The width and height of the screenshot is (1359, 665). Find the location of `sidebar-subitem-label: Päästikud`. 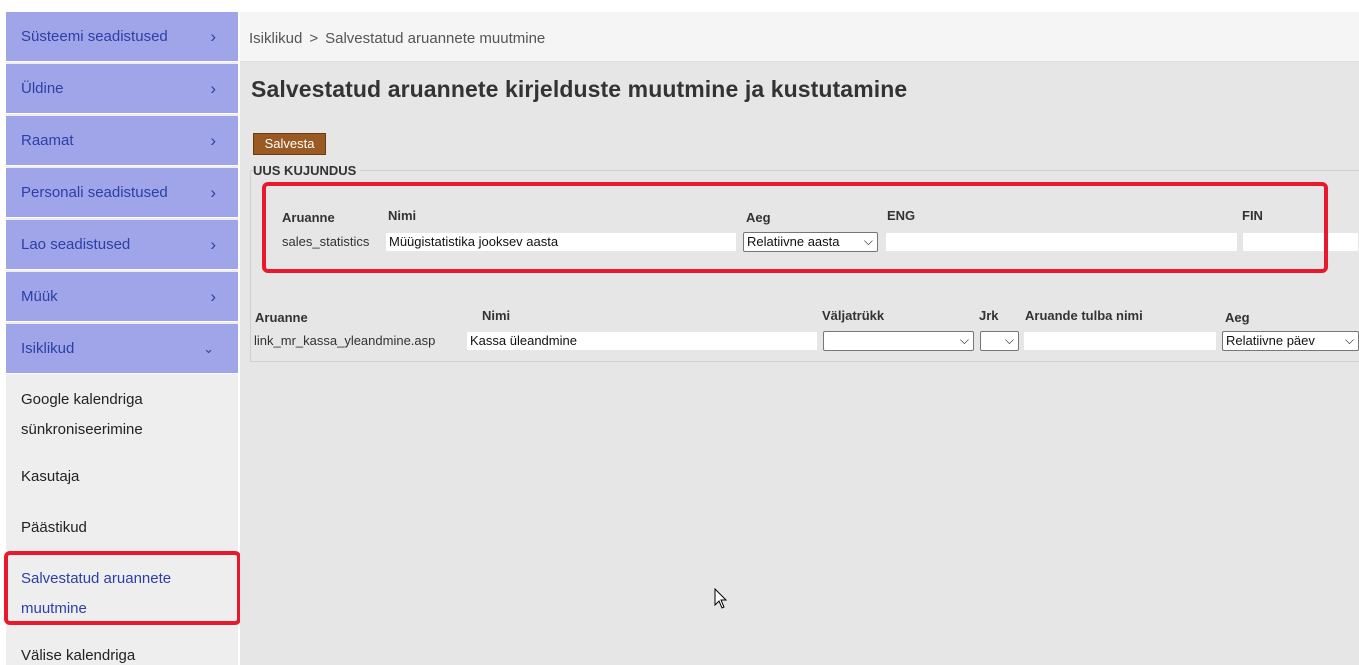

sidebar-subitem-label: Päästikud is located at coordinates (54, 527).